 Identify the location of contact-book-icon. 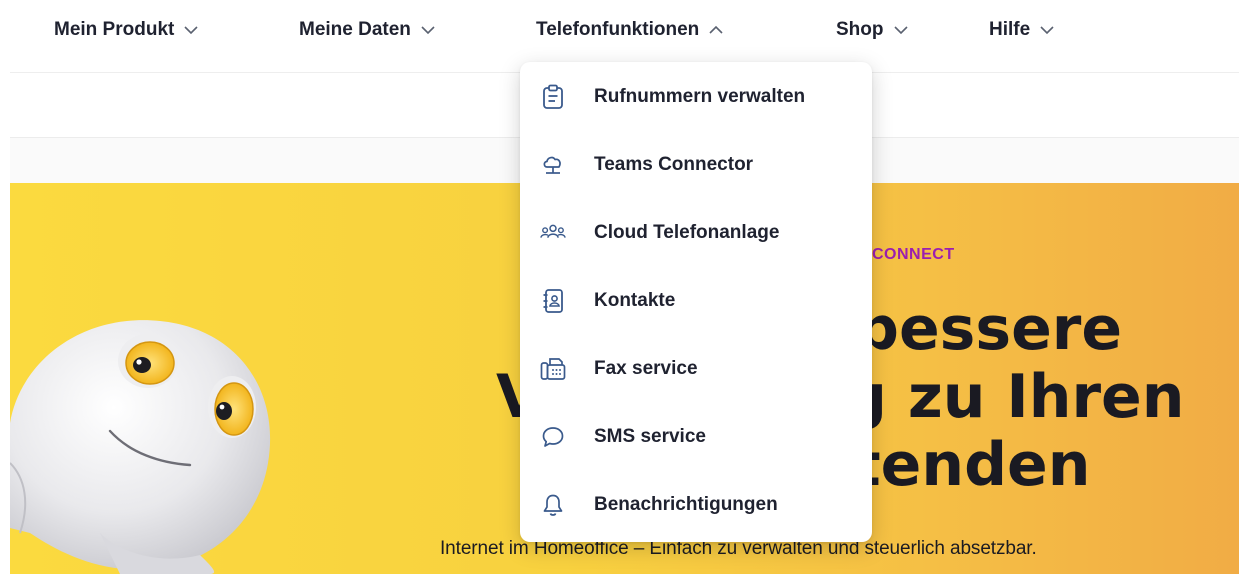
(553, 301).